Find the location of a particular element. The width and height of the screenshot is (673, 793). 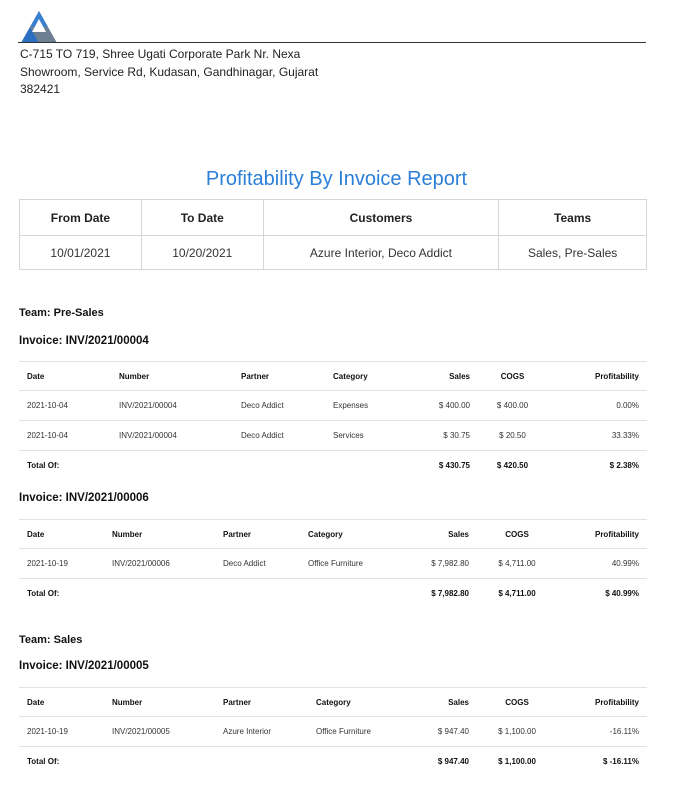

summary-header-from-date: From Date is located at coordinates (80, 217).